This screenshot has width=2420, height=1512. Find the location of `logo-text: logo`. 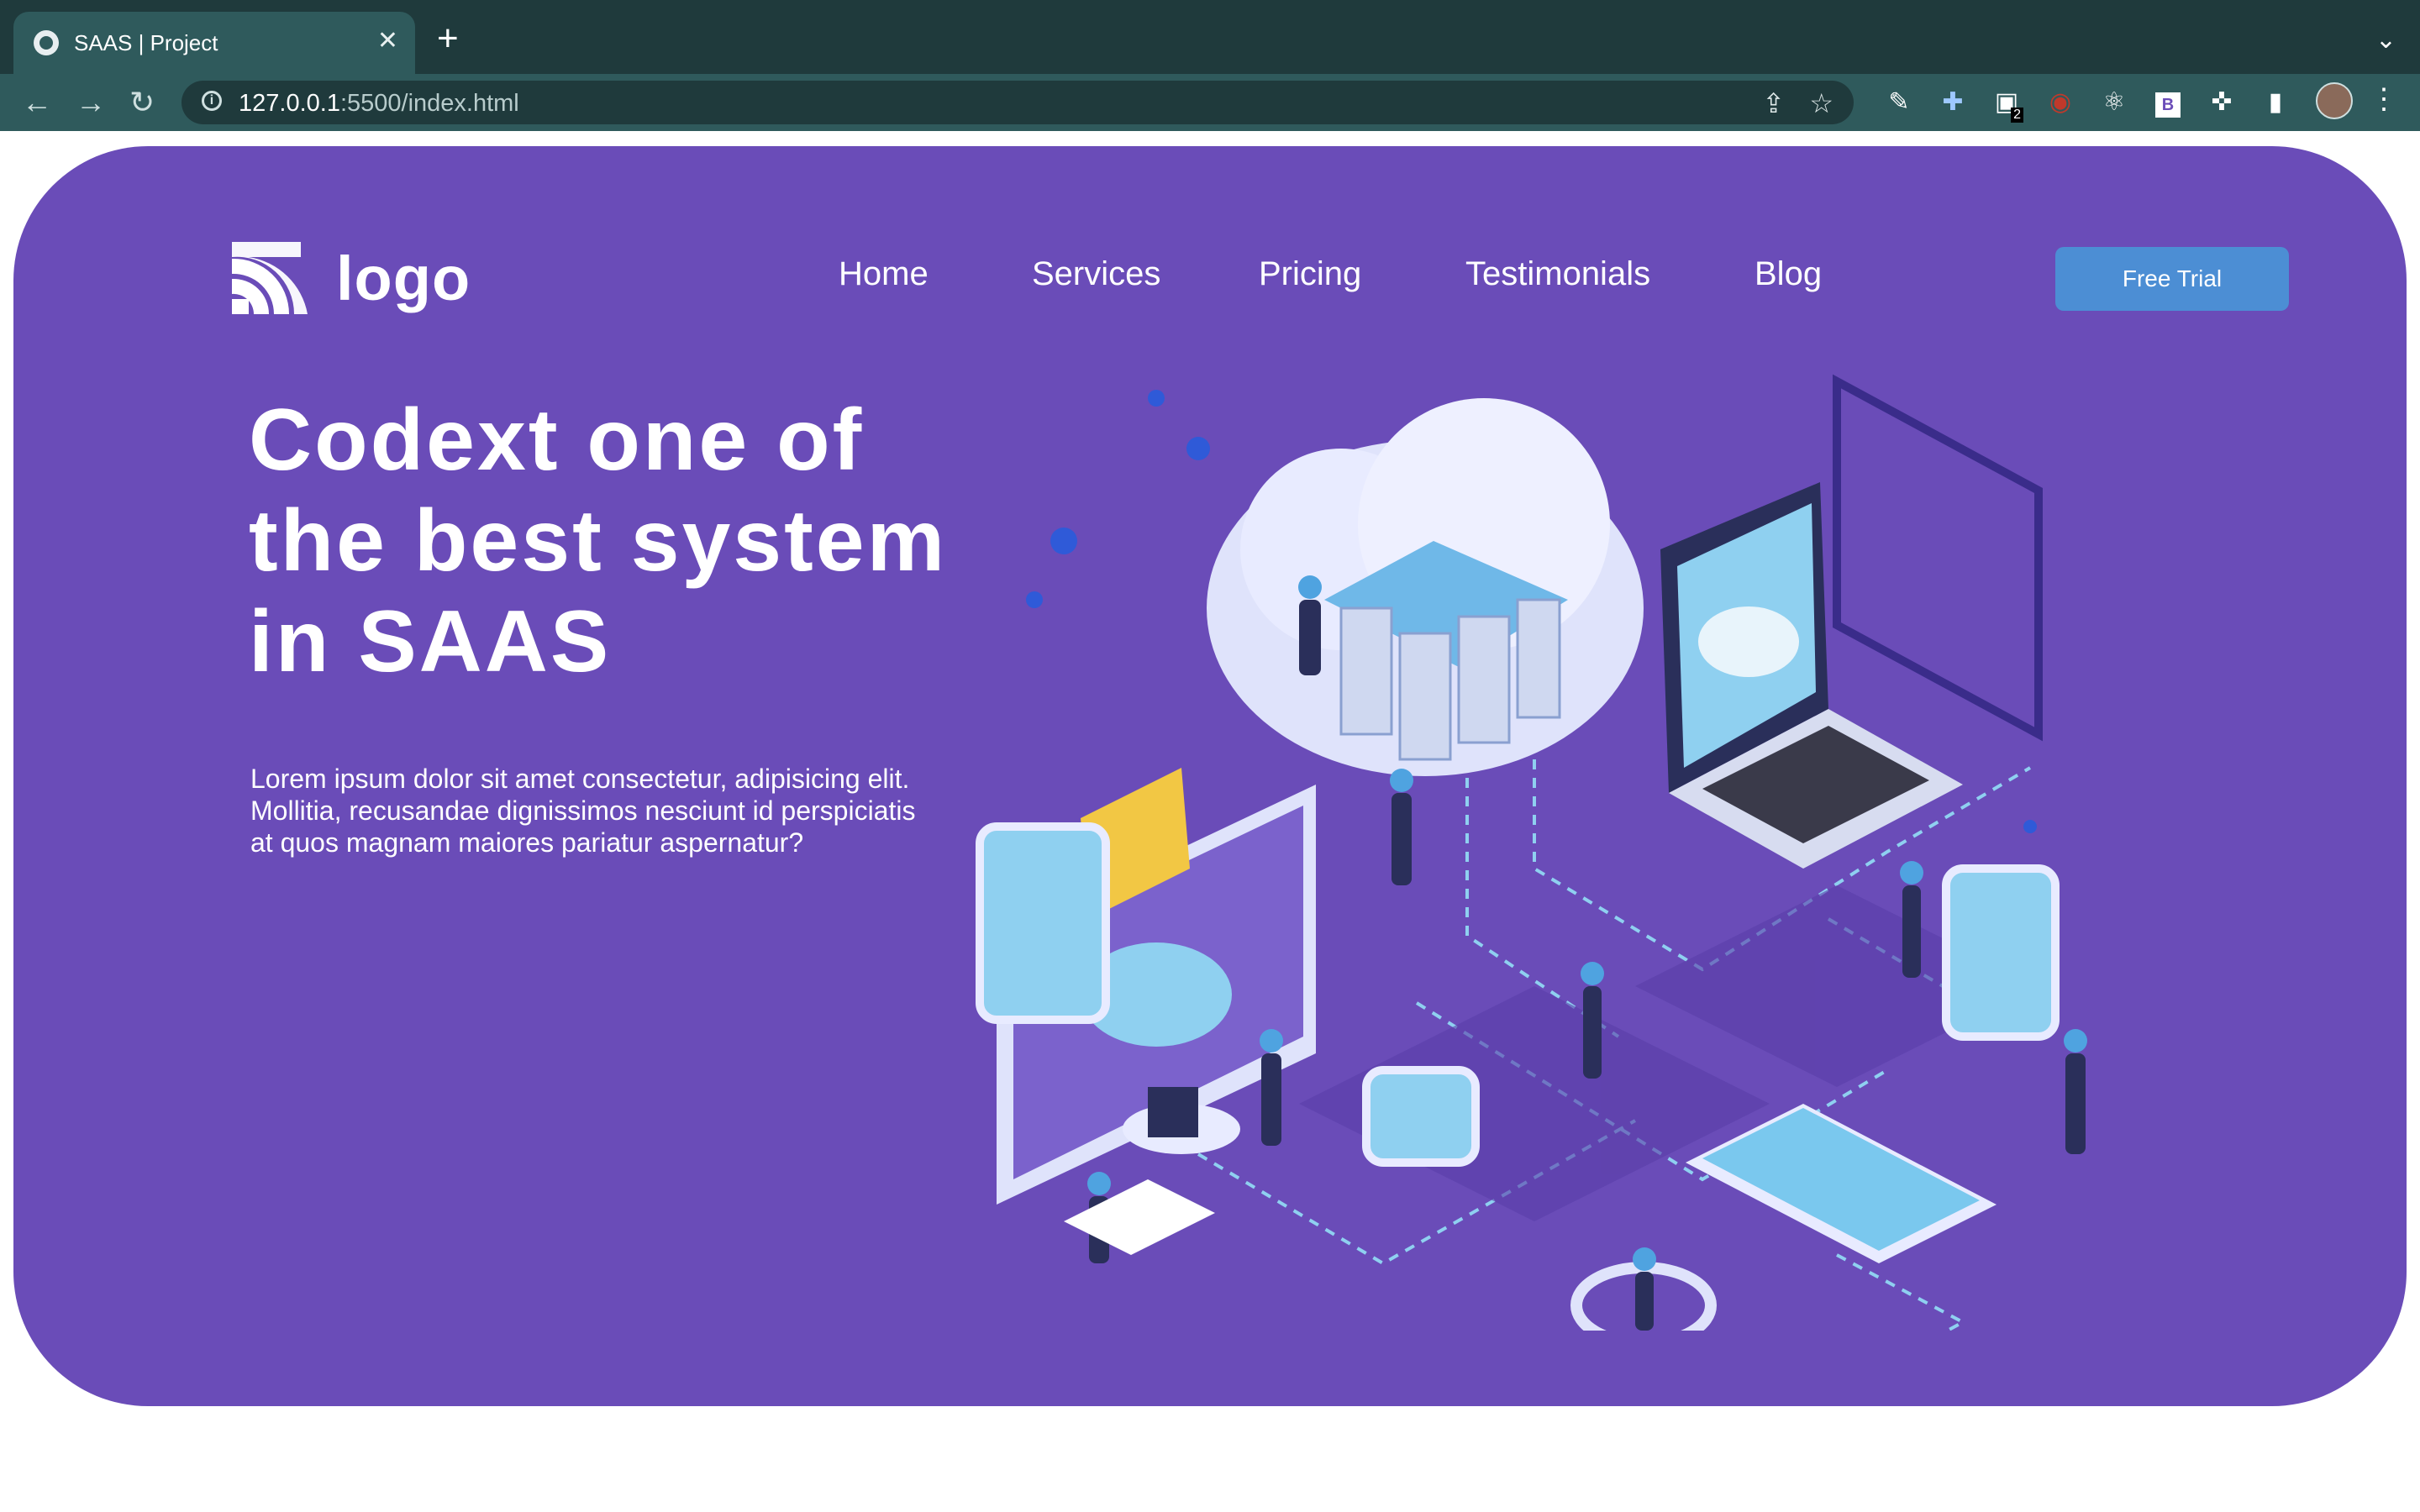

logo-text: logo is located at coordinates (404, 278).